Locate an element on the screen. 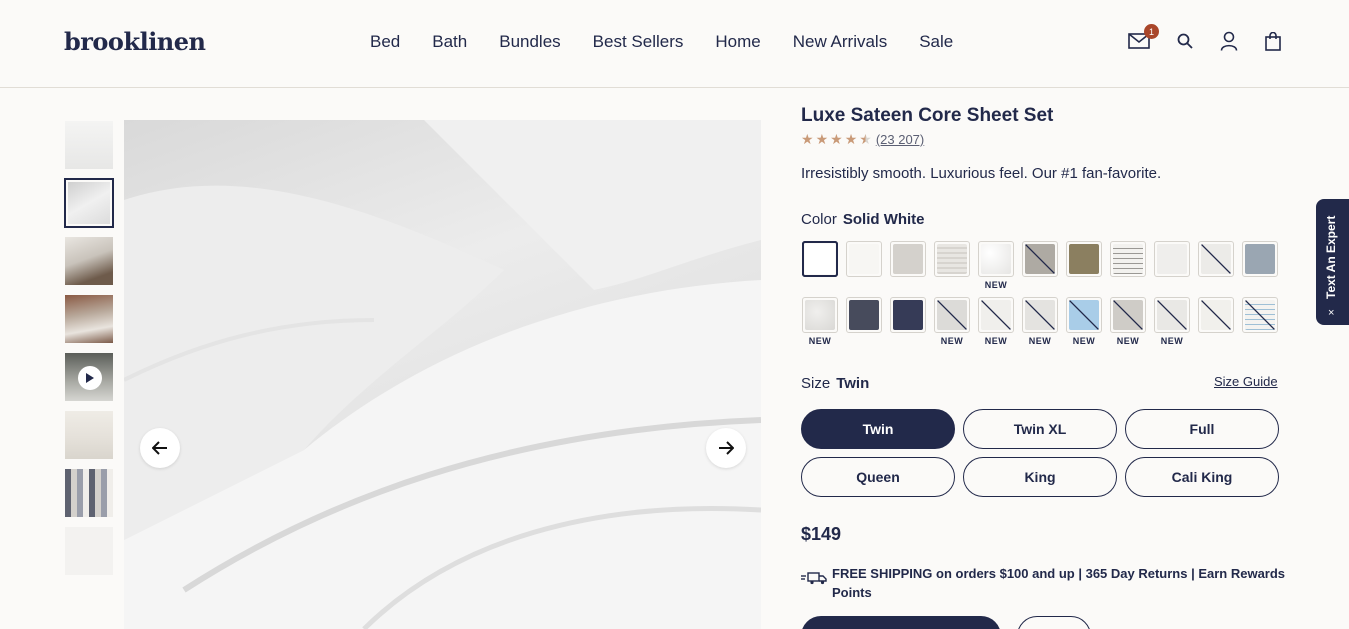 The width and height of the screenshot is (1349, 629). shipping-truck-icon is located at coordinates (814, 580).